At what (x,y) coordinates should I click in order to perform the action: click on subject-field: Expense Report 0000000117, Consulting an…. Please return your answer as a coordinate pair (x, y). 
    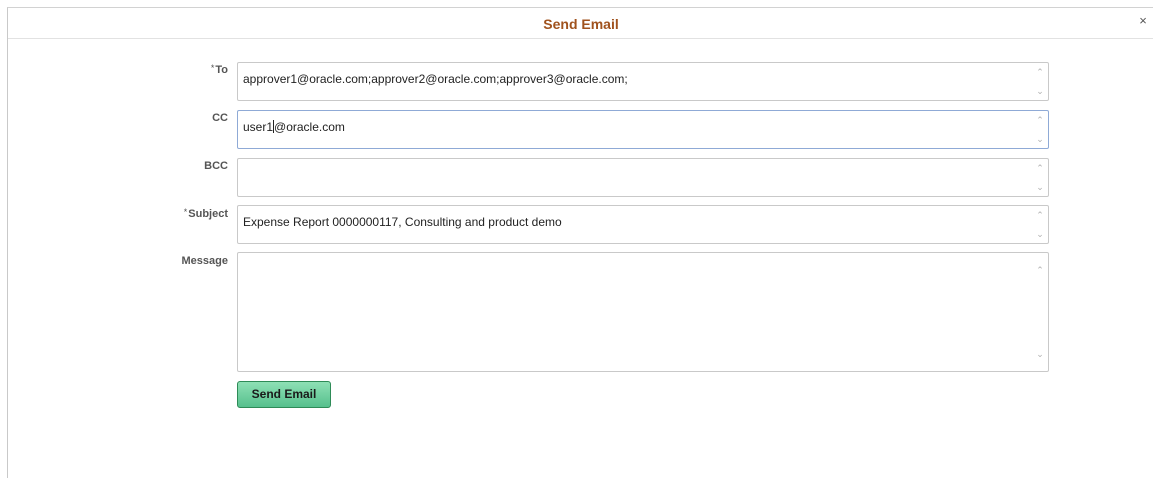
    Looking at the image, I should click on (643, 224).